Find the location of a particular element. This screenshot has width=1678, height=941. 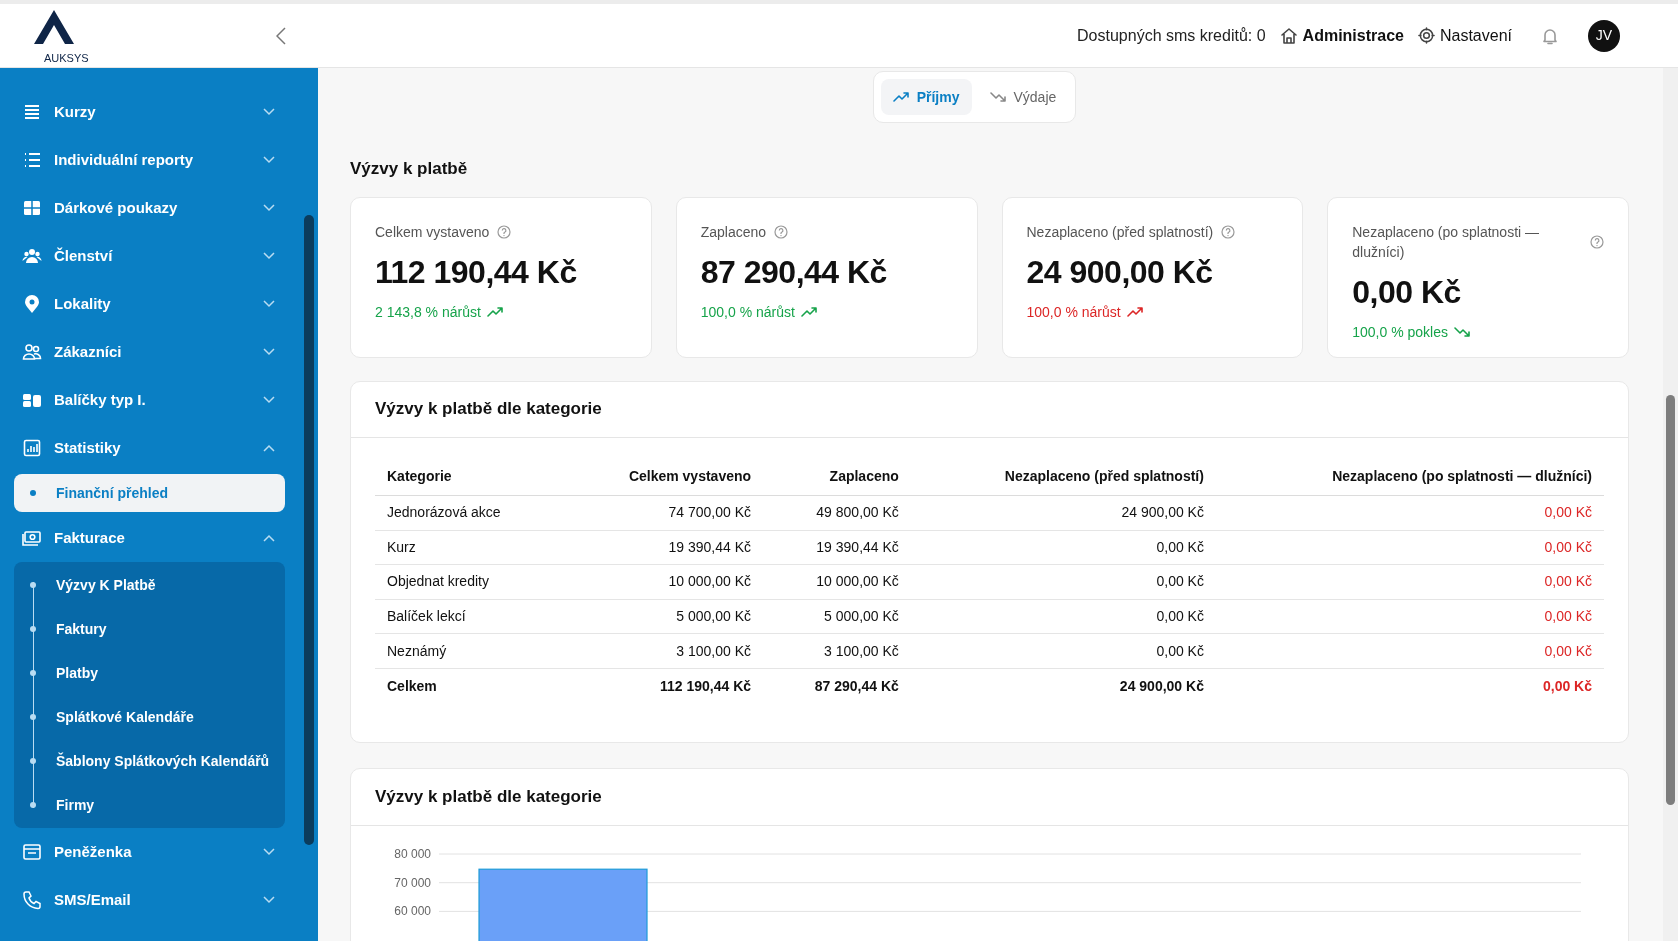

table-cell: 49 800,00 Kč is located at coordinates (837, 513).